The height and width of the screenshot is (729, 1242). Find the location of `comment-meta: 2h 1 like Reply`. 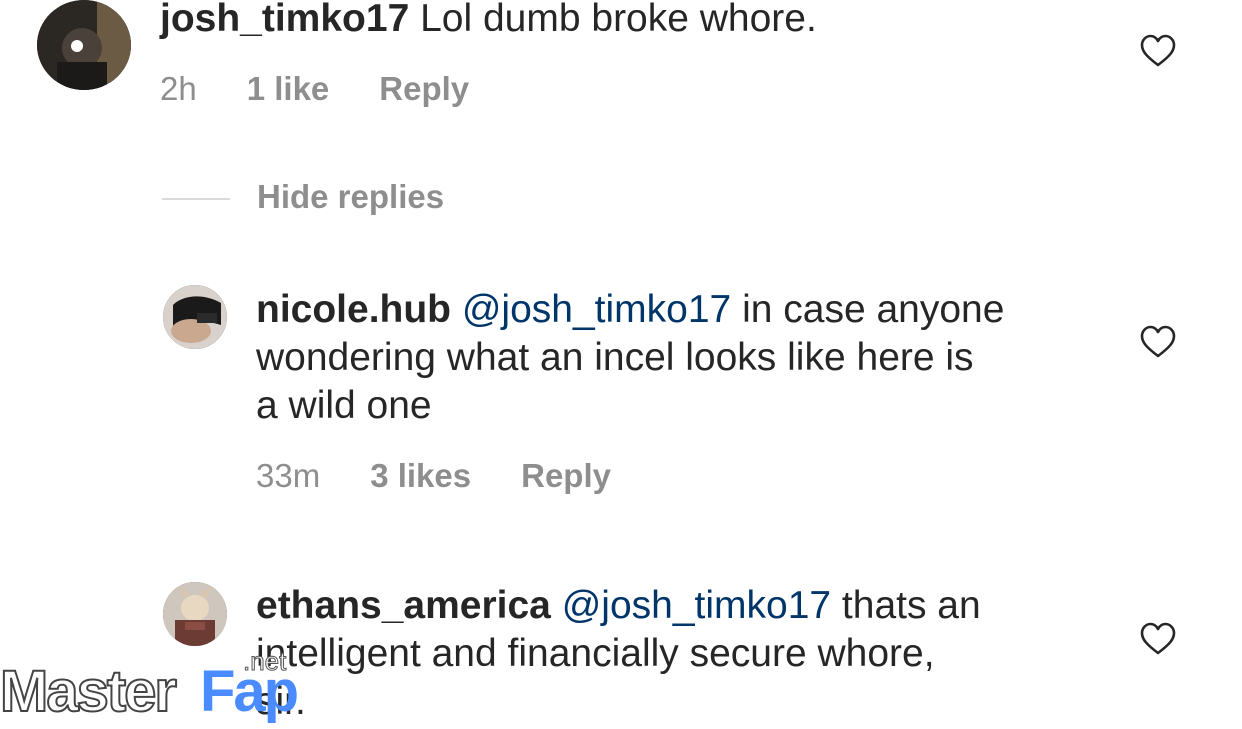

comment-meta: 2h 1 like Reply is located at coordinates (314, 89).